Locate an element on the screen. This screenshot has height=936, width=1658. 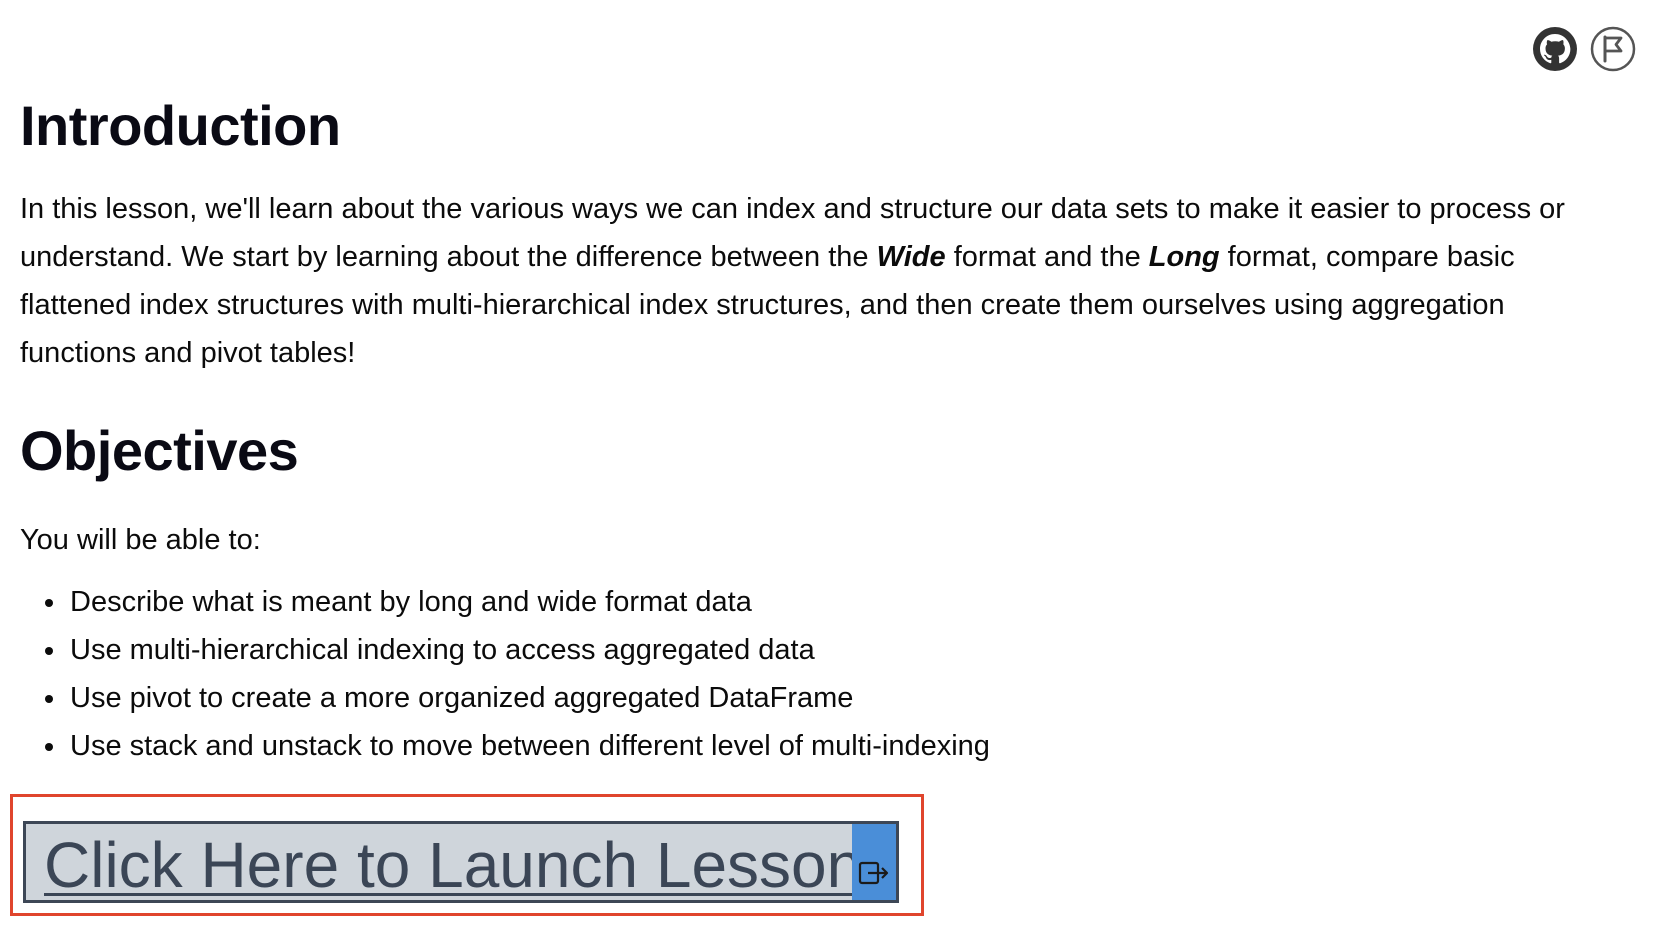
launch-highlight-frame: Click Here to Launch Lesson is located at coordinates (467, 855).